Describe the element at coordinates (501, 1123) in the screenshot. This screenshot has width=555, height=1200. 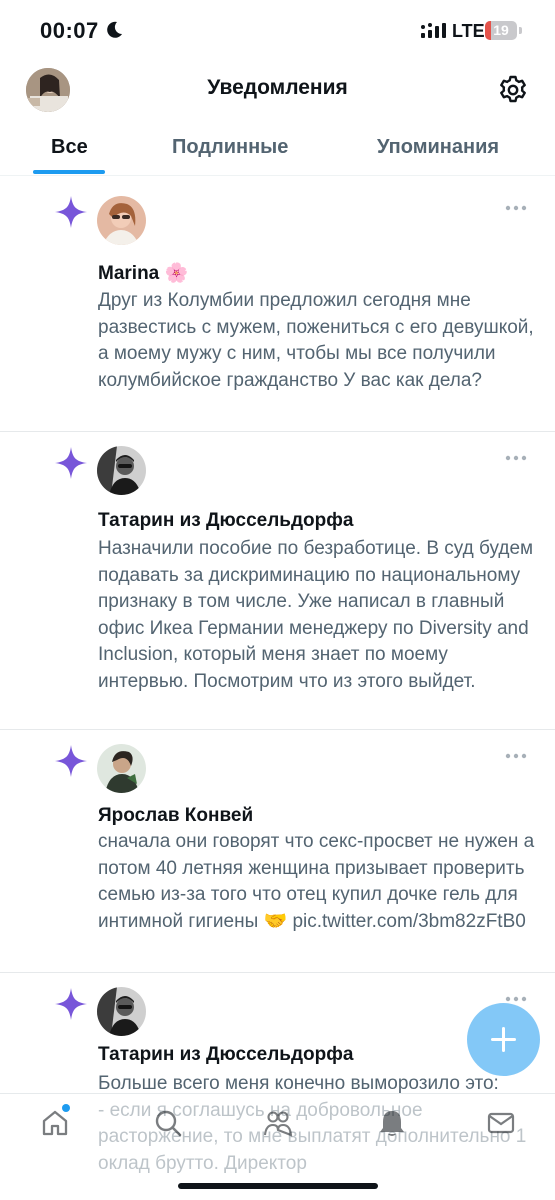
I see `mail-icon` at that location.